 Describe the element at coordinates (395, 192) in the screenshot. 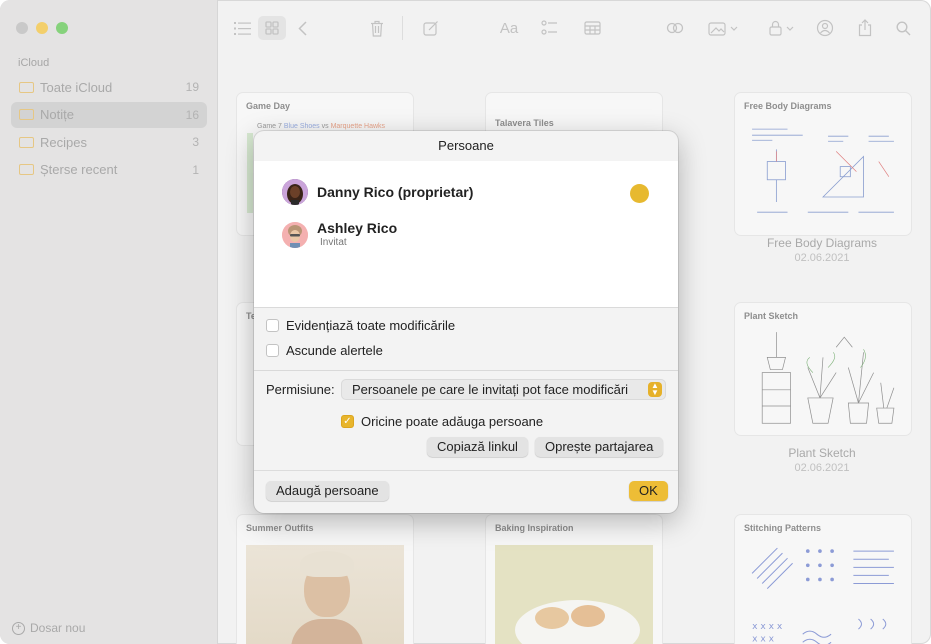

I see `participant-name: Danny Rico (proprietar)` at that location.